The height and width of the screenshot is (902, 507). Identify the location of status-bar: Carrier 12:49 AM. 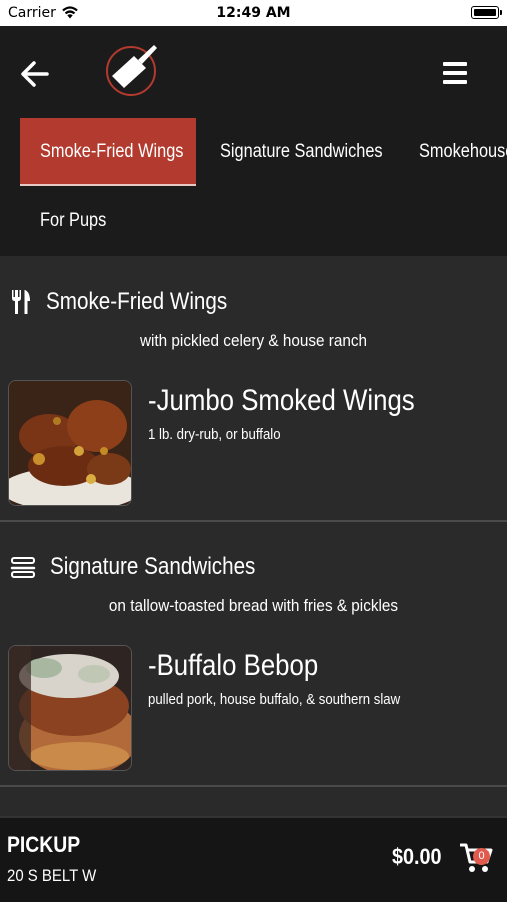
(253, 13).